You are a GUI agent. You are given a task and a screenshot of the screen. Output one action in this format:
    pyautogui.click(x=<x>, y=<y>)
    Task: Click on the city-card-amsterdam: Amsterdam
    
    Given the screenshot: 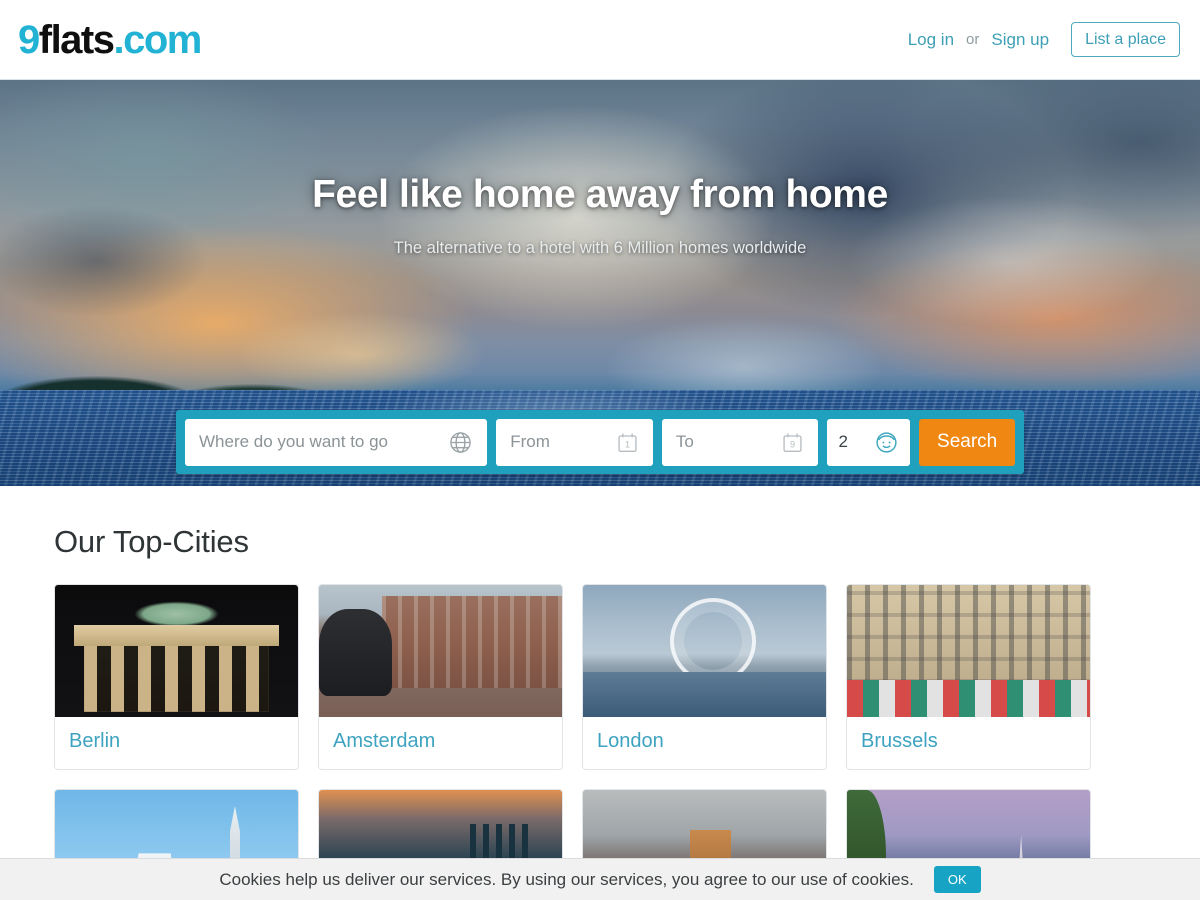 What is the action you would take?
    pyautogui.click(x=440, y=677)
    